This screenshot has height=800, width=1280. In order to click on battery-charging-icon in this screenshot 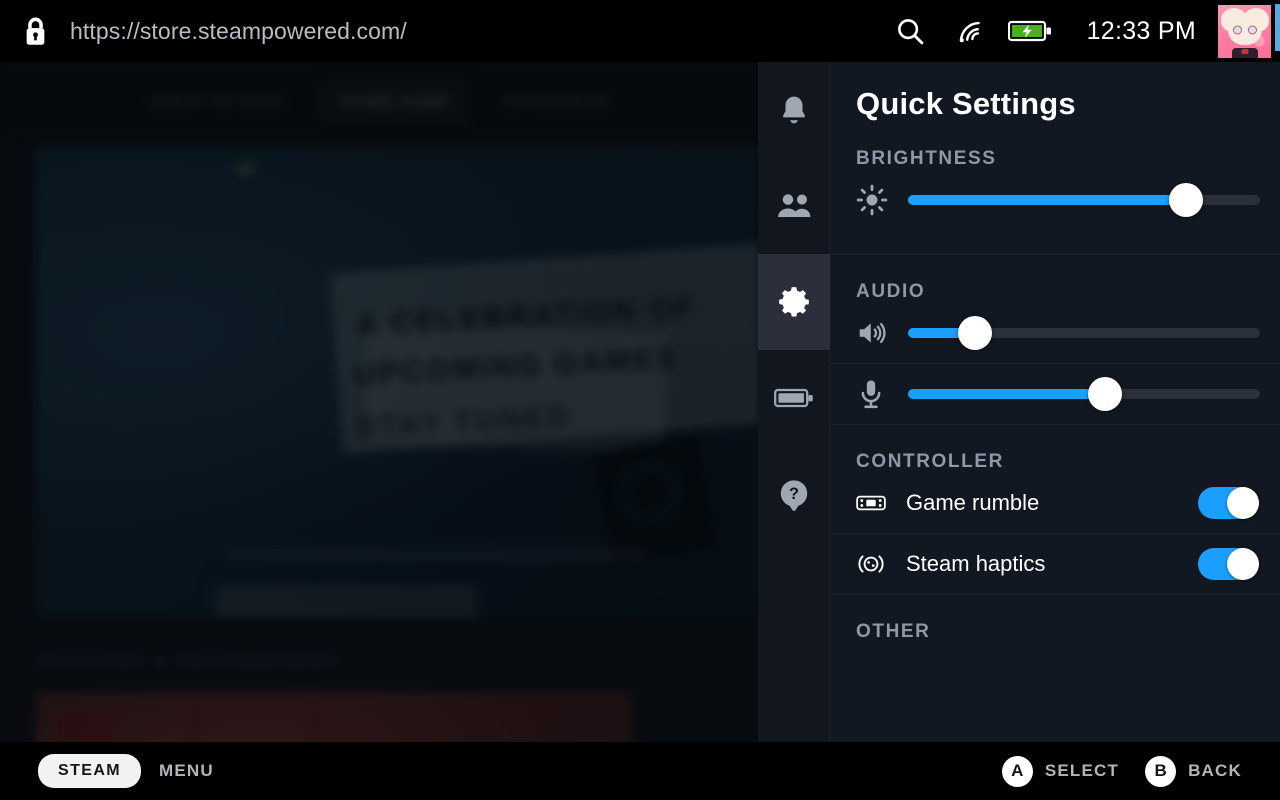, I will do `click(1030, 31)`.